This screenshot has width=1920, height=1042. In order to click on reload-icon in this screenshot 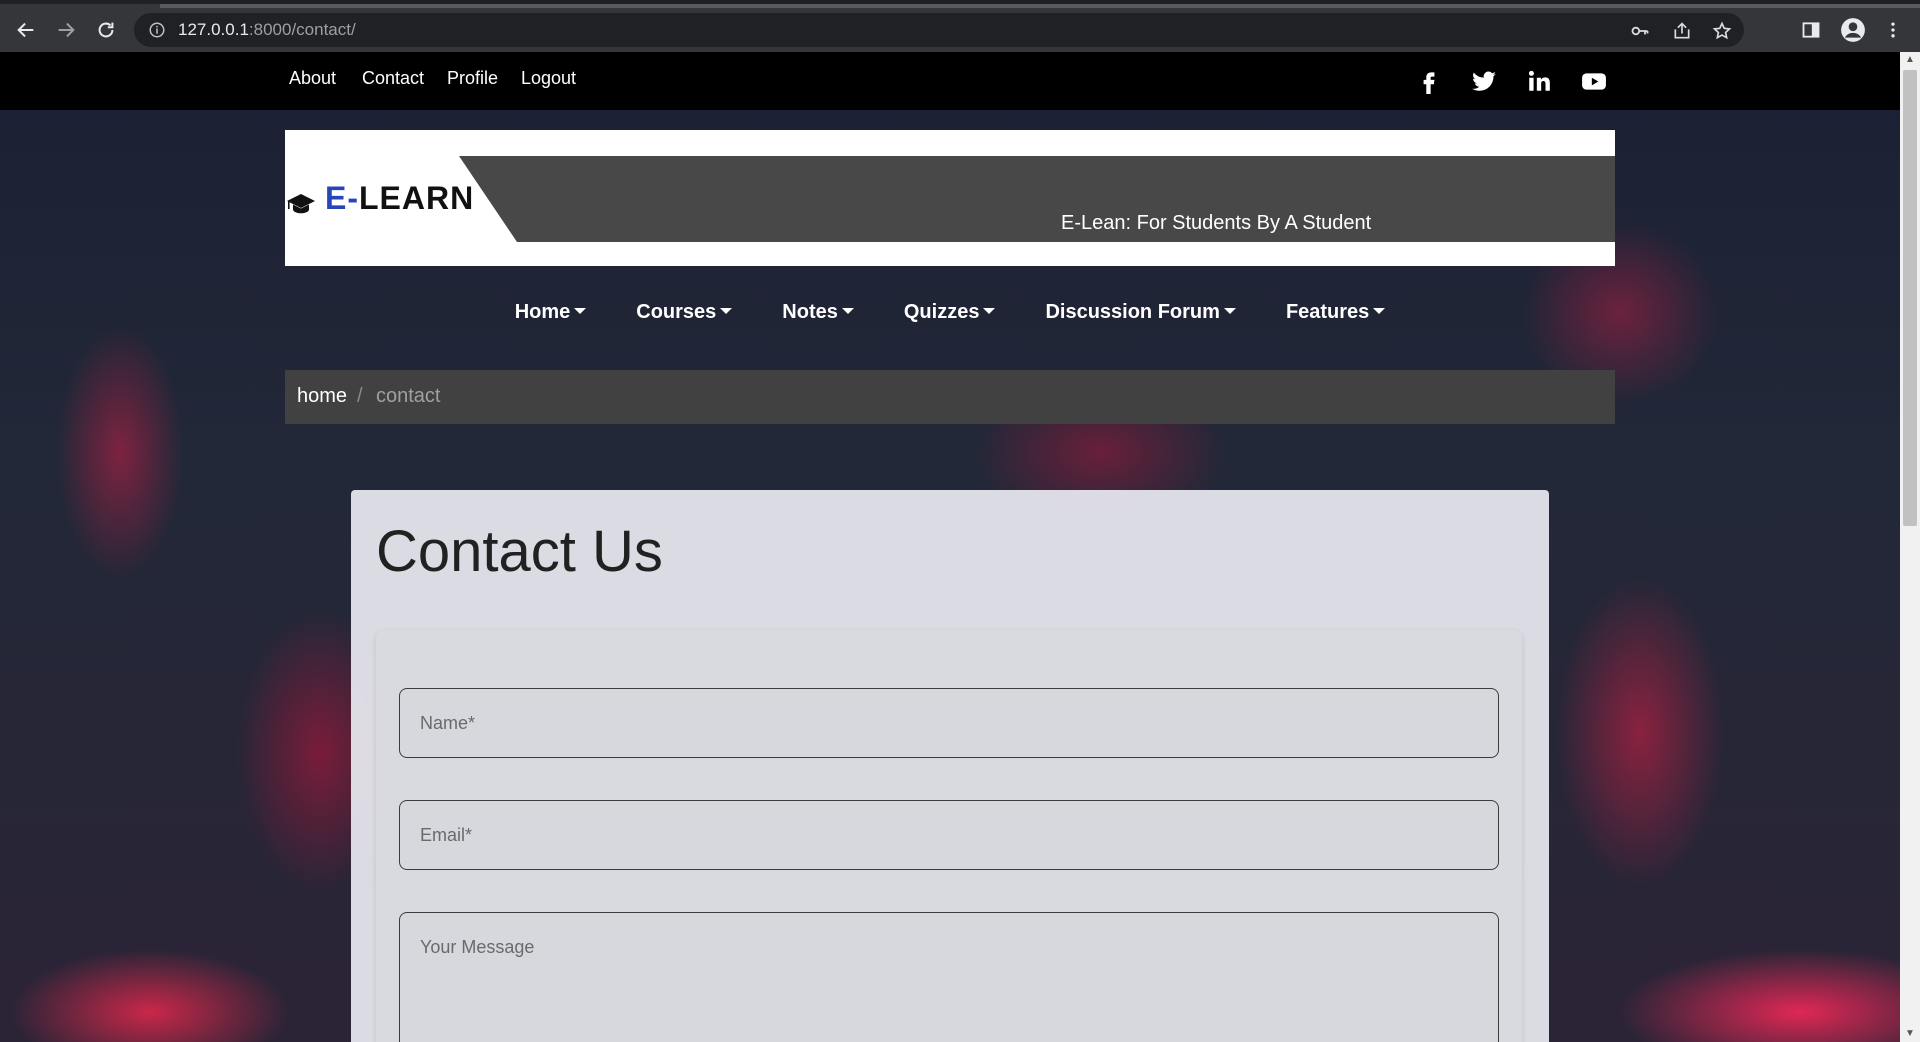, I will do `click(106, 30)`.